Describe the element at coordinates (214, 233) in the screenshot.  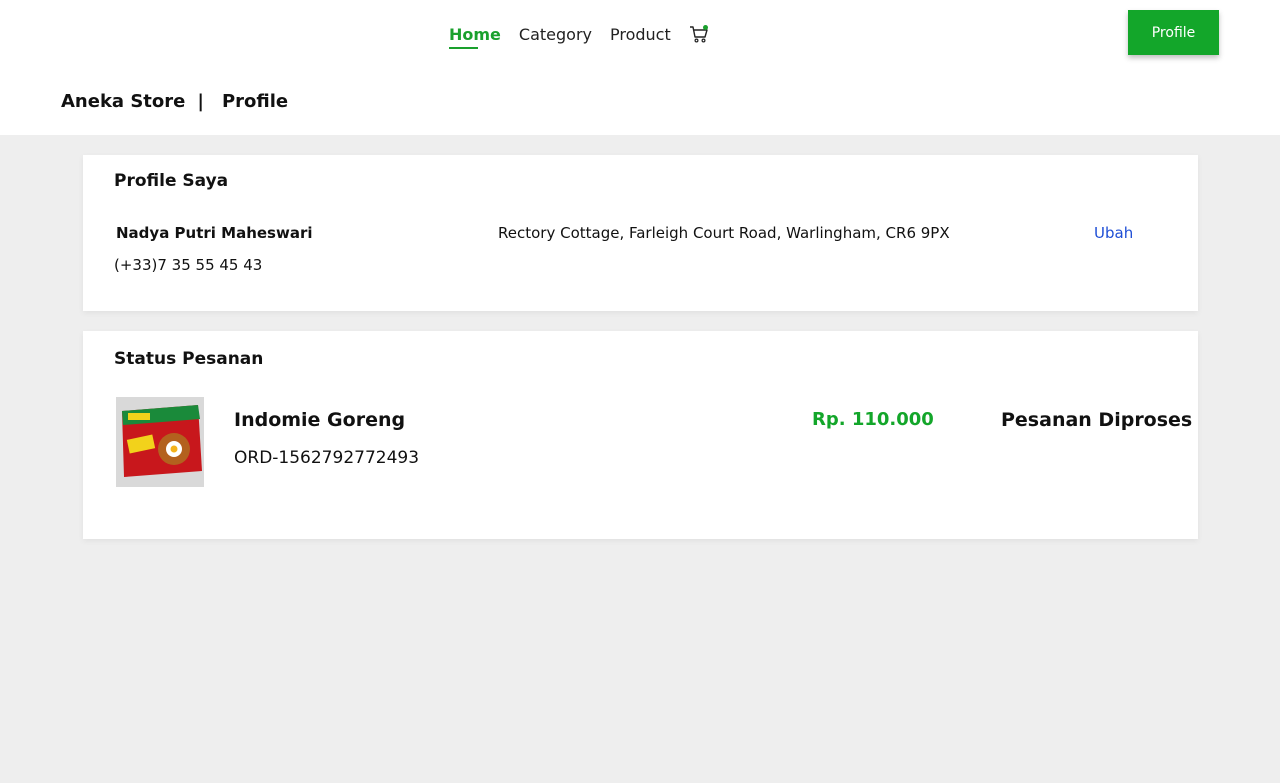
I see `profile-name: Nadya Putri Maheswari` at that location.